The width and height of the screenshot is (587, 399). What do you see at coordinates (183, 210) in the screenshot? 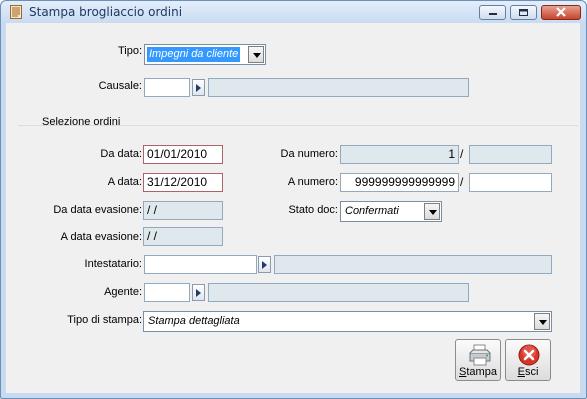
I see `da-data-evasione-input: / /` at bounding box center [183, 210].